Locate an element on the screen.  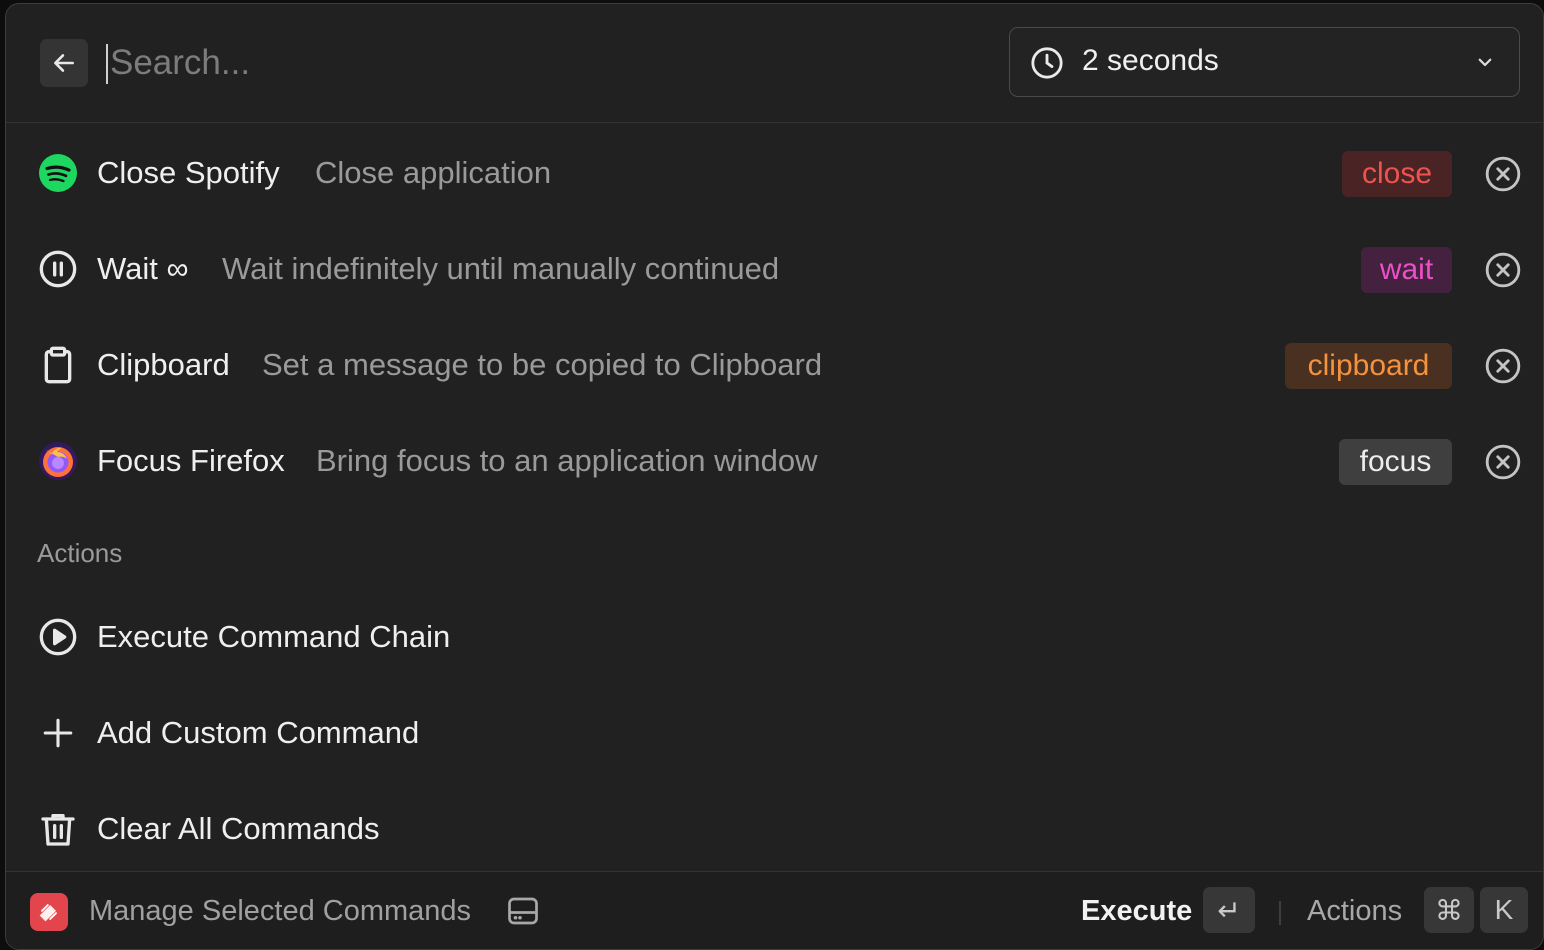
play-circle-icon is located at coordinates (58, 637).